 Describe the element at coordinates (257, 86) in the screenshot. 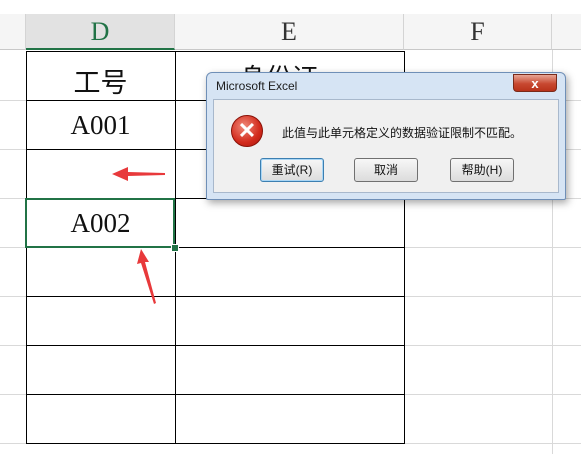

I see `dialog-title: Microsoft Excel` at that location.